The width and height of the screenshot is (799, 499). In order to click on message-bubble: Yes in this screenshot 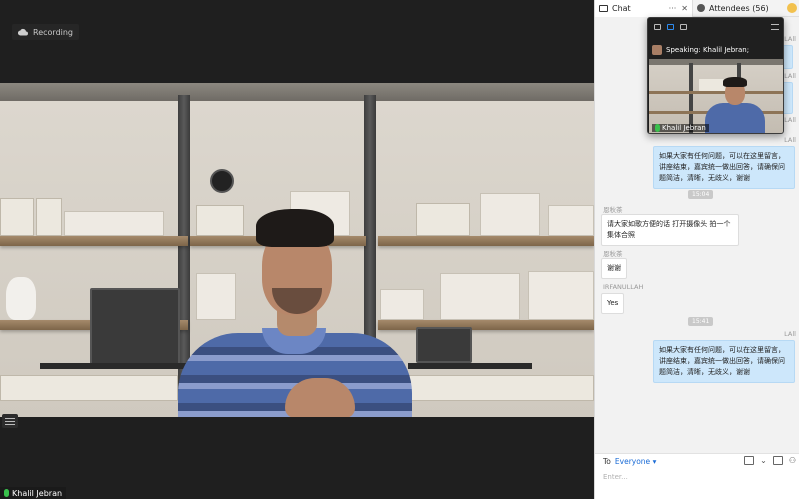, I will do `click(613, 303)`.